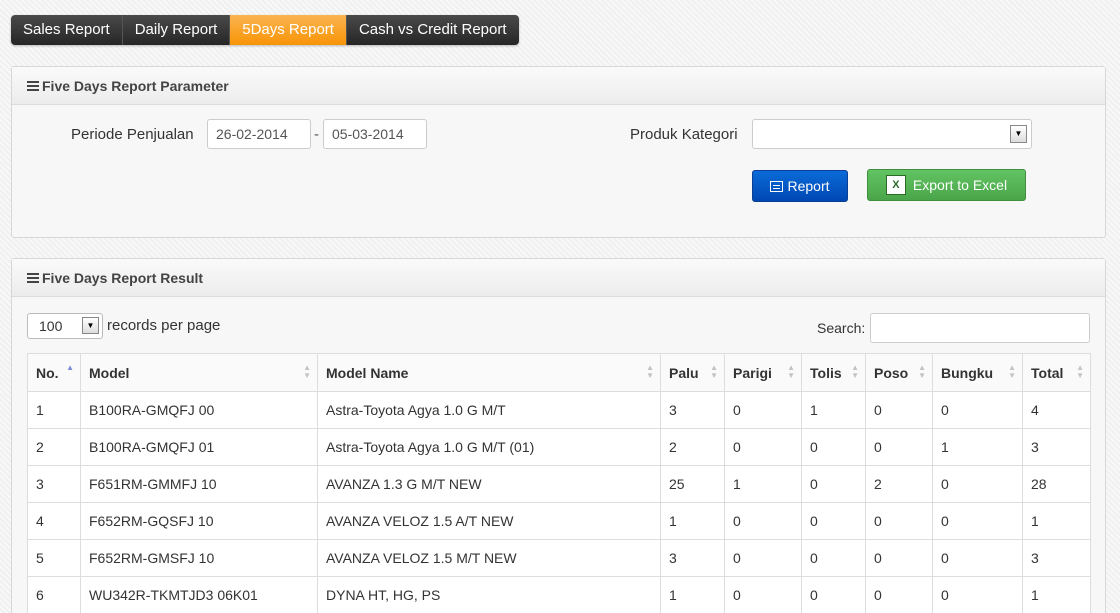 Image resolution: width=1120 pixels, height=613 pixels. What do you see at coordinates (841, 328) in the screenshot?
I see `search-label: Search:` at bounding box center [841, 328].